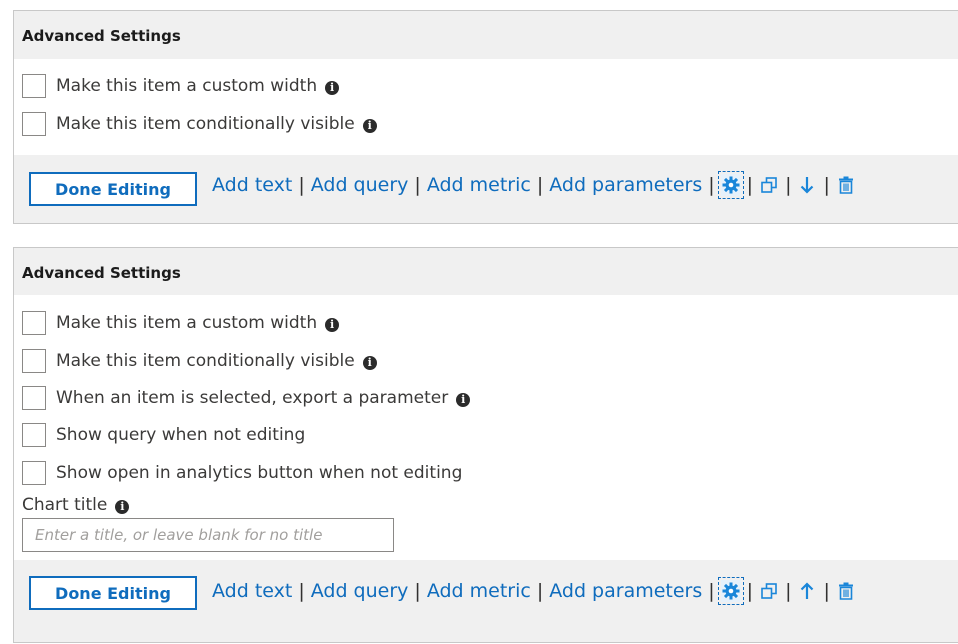 This screenshot has height=644, width=958. What do you see at coordinates (807, 591) in the screenshot?
I see `move-up-icon` at bounding box center [807, 591].